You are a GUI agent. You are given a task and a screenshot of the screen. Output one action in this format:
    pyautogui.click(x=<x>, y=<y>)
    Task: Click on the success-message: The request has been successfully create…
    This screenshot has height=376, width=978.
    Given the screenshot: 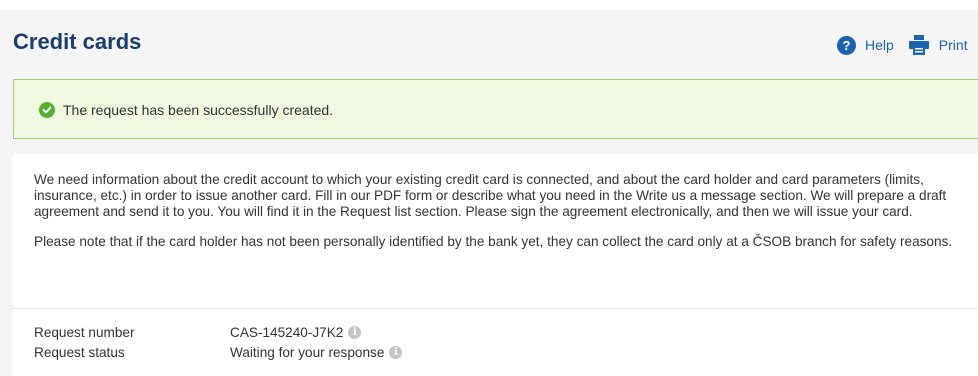 What is the action you would take?
    pyautogui.click(x=198, y=110)
    